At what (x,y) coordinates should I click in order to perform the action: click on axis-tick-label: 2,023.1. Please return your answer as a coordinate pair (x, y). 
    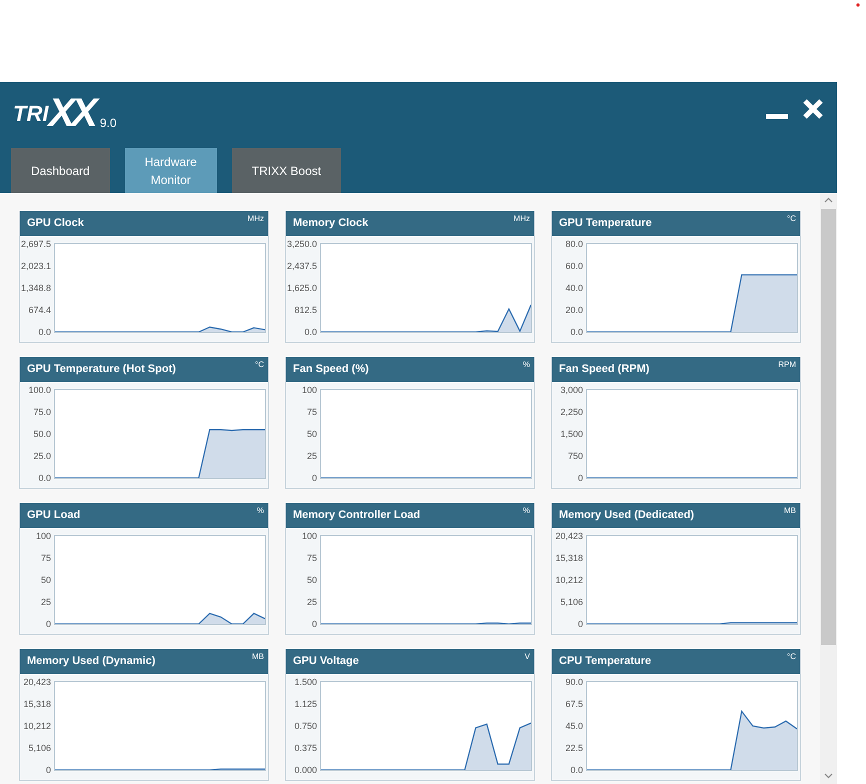
    Looking at the image, I should click on (35, 266).